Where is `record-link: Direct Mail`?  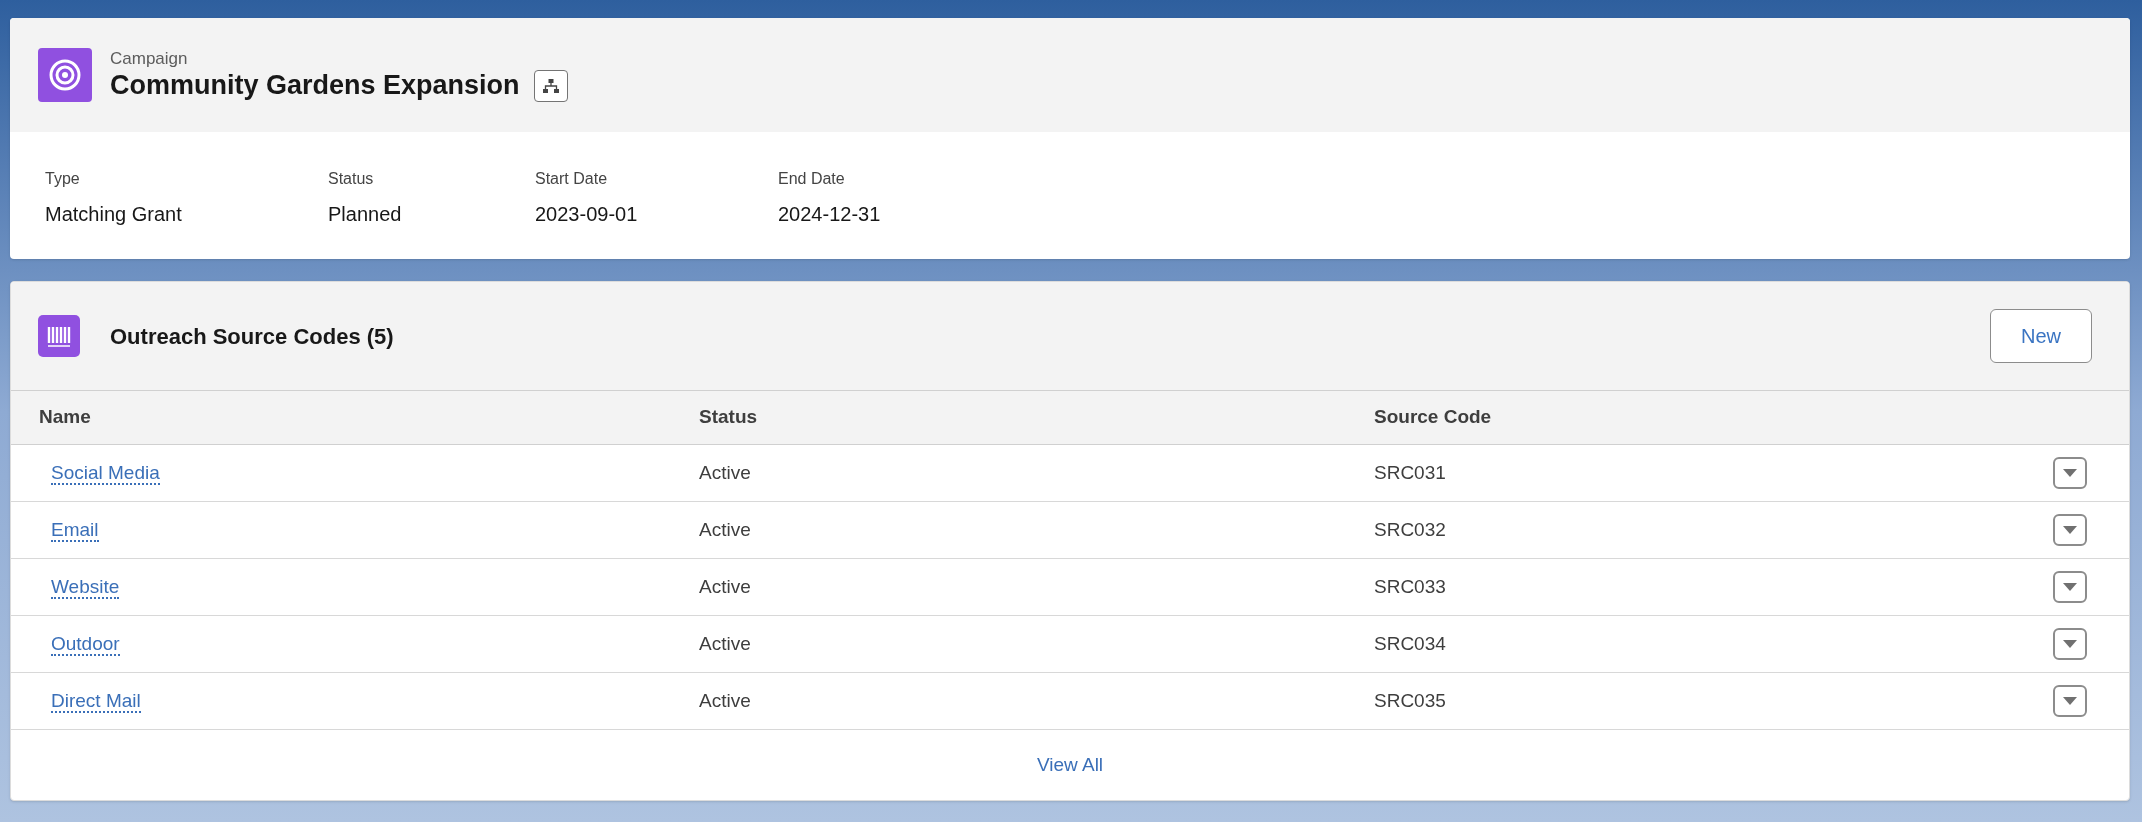 record-link: Direct Mail is located at coordinates (96, 701).